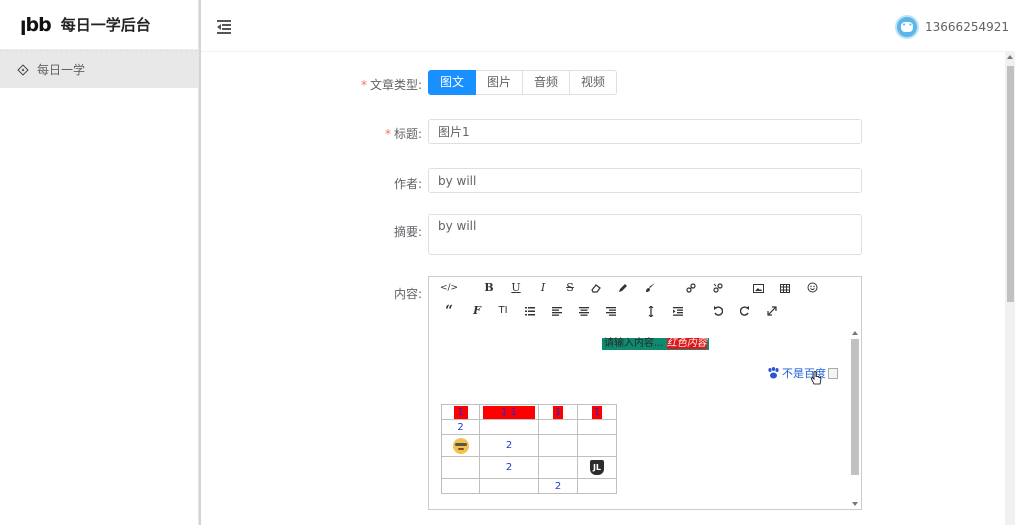 This screenshot has height=525, width=1015. I want to click on align-center-icon, so click(584, 311).